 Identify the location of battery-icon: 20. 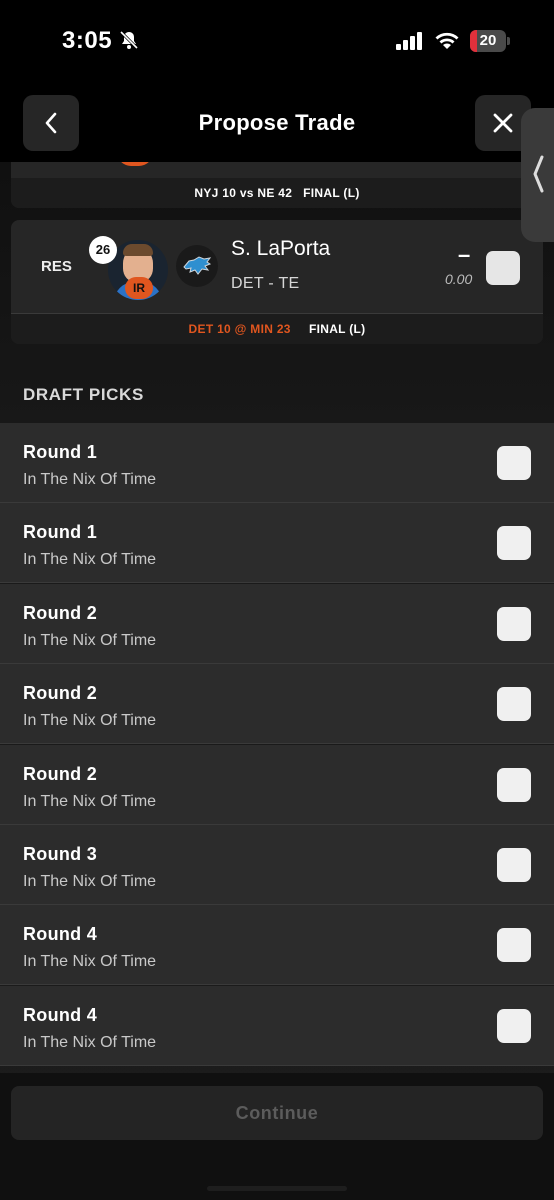
(490, 41).